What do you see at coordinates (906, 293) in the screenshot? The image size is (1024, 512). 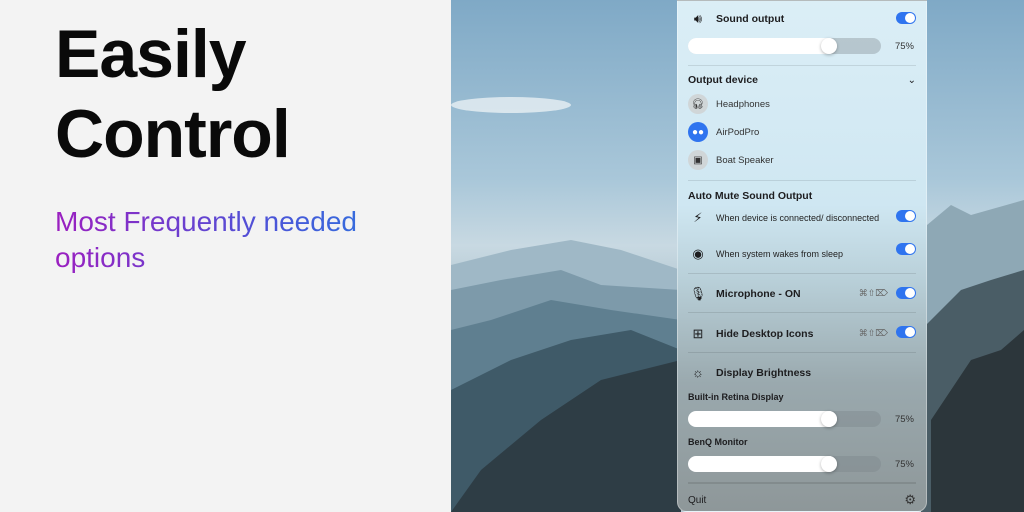 I see `microphone-toggle` at bounding box center [906, 293].